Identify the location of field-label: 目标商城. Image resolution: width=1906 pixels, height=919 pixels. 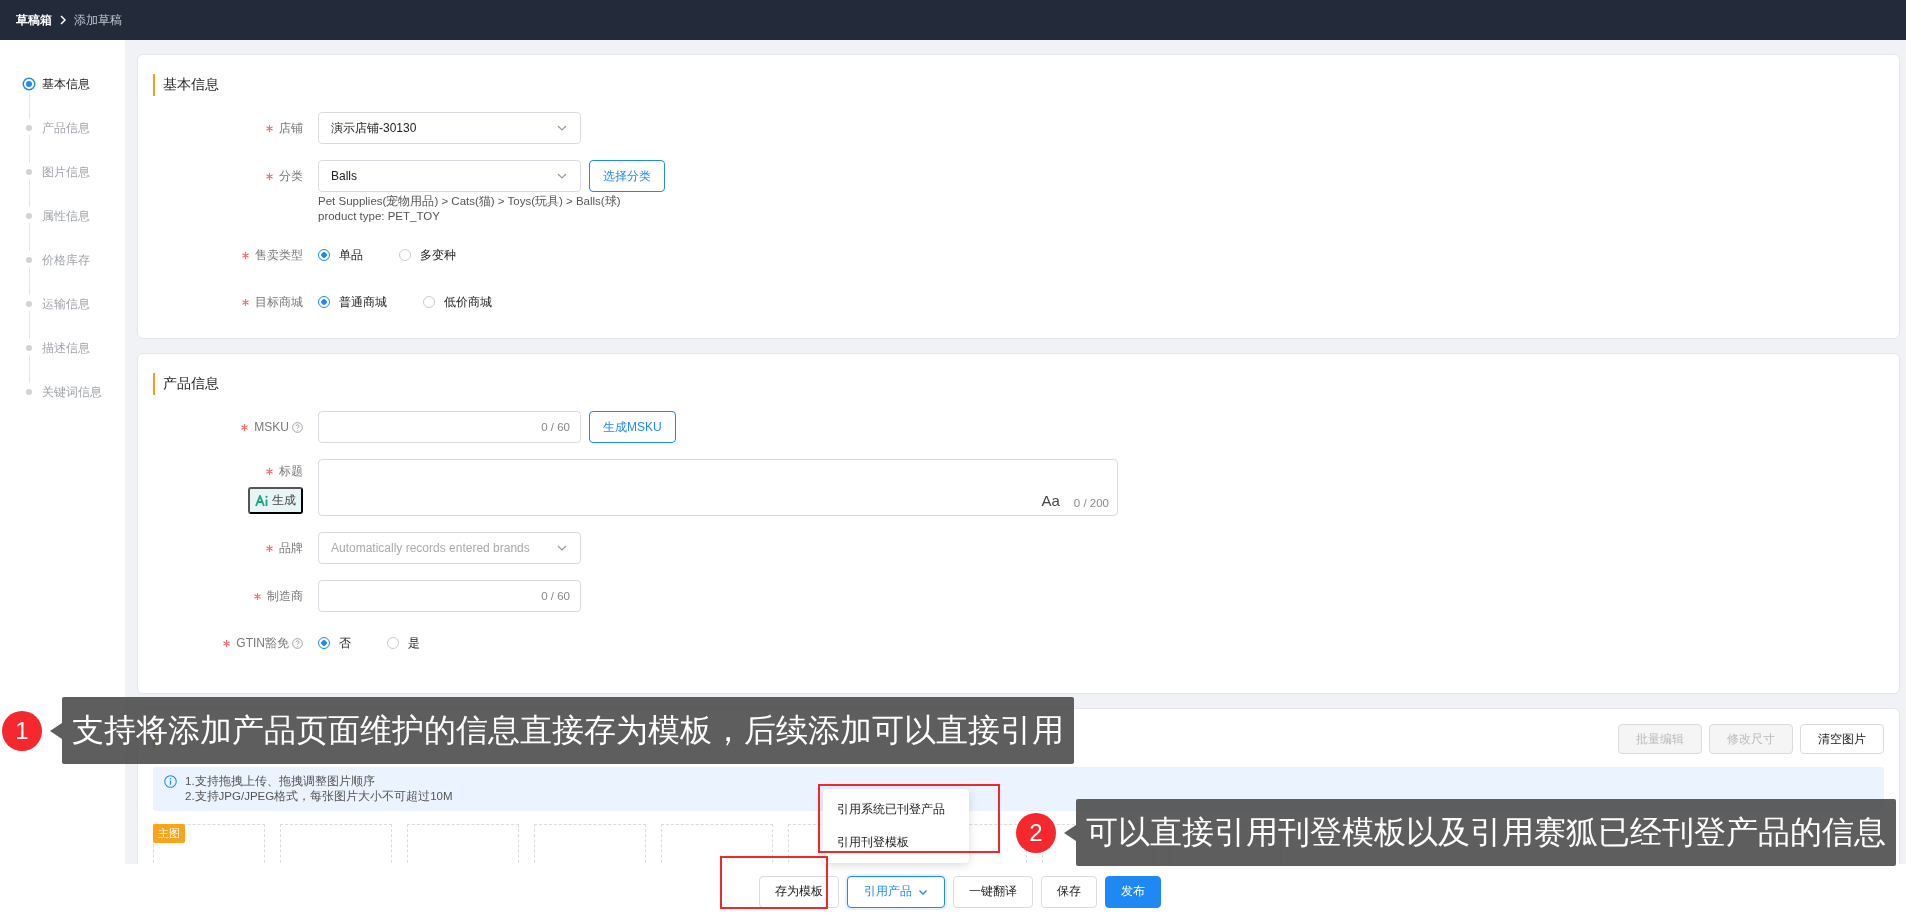
(279, 302).